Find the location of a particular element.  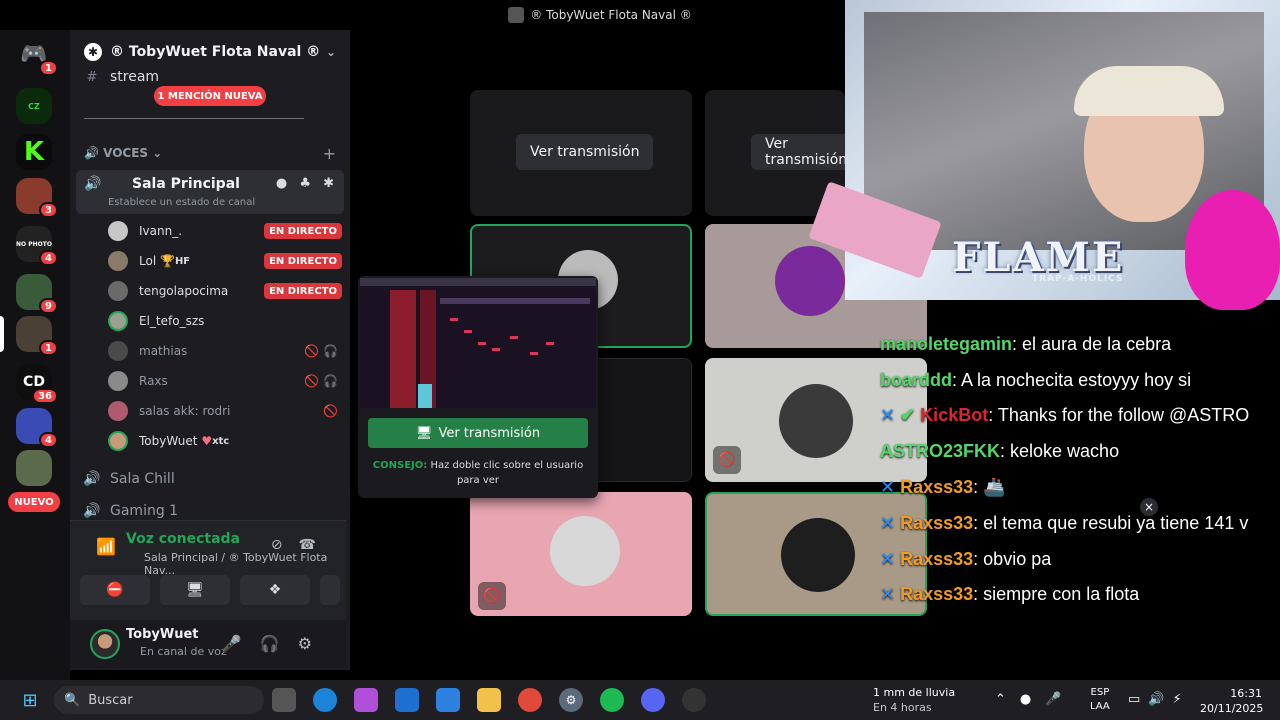

mention-badge: 1 MENCIÓN NUEVA is located at coordinates (210, 96).